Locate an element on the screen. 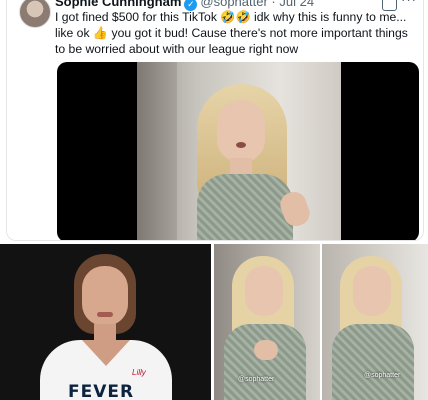  photo-tiktok-still-right: @sophatter is located at coordinates (375, 322).